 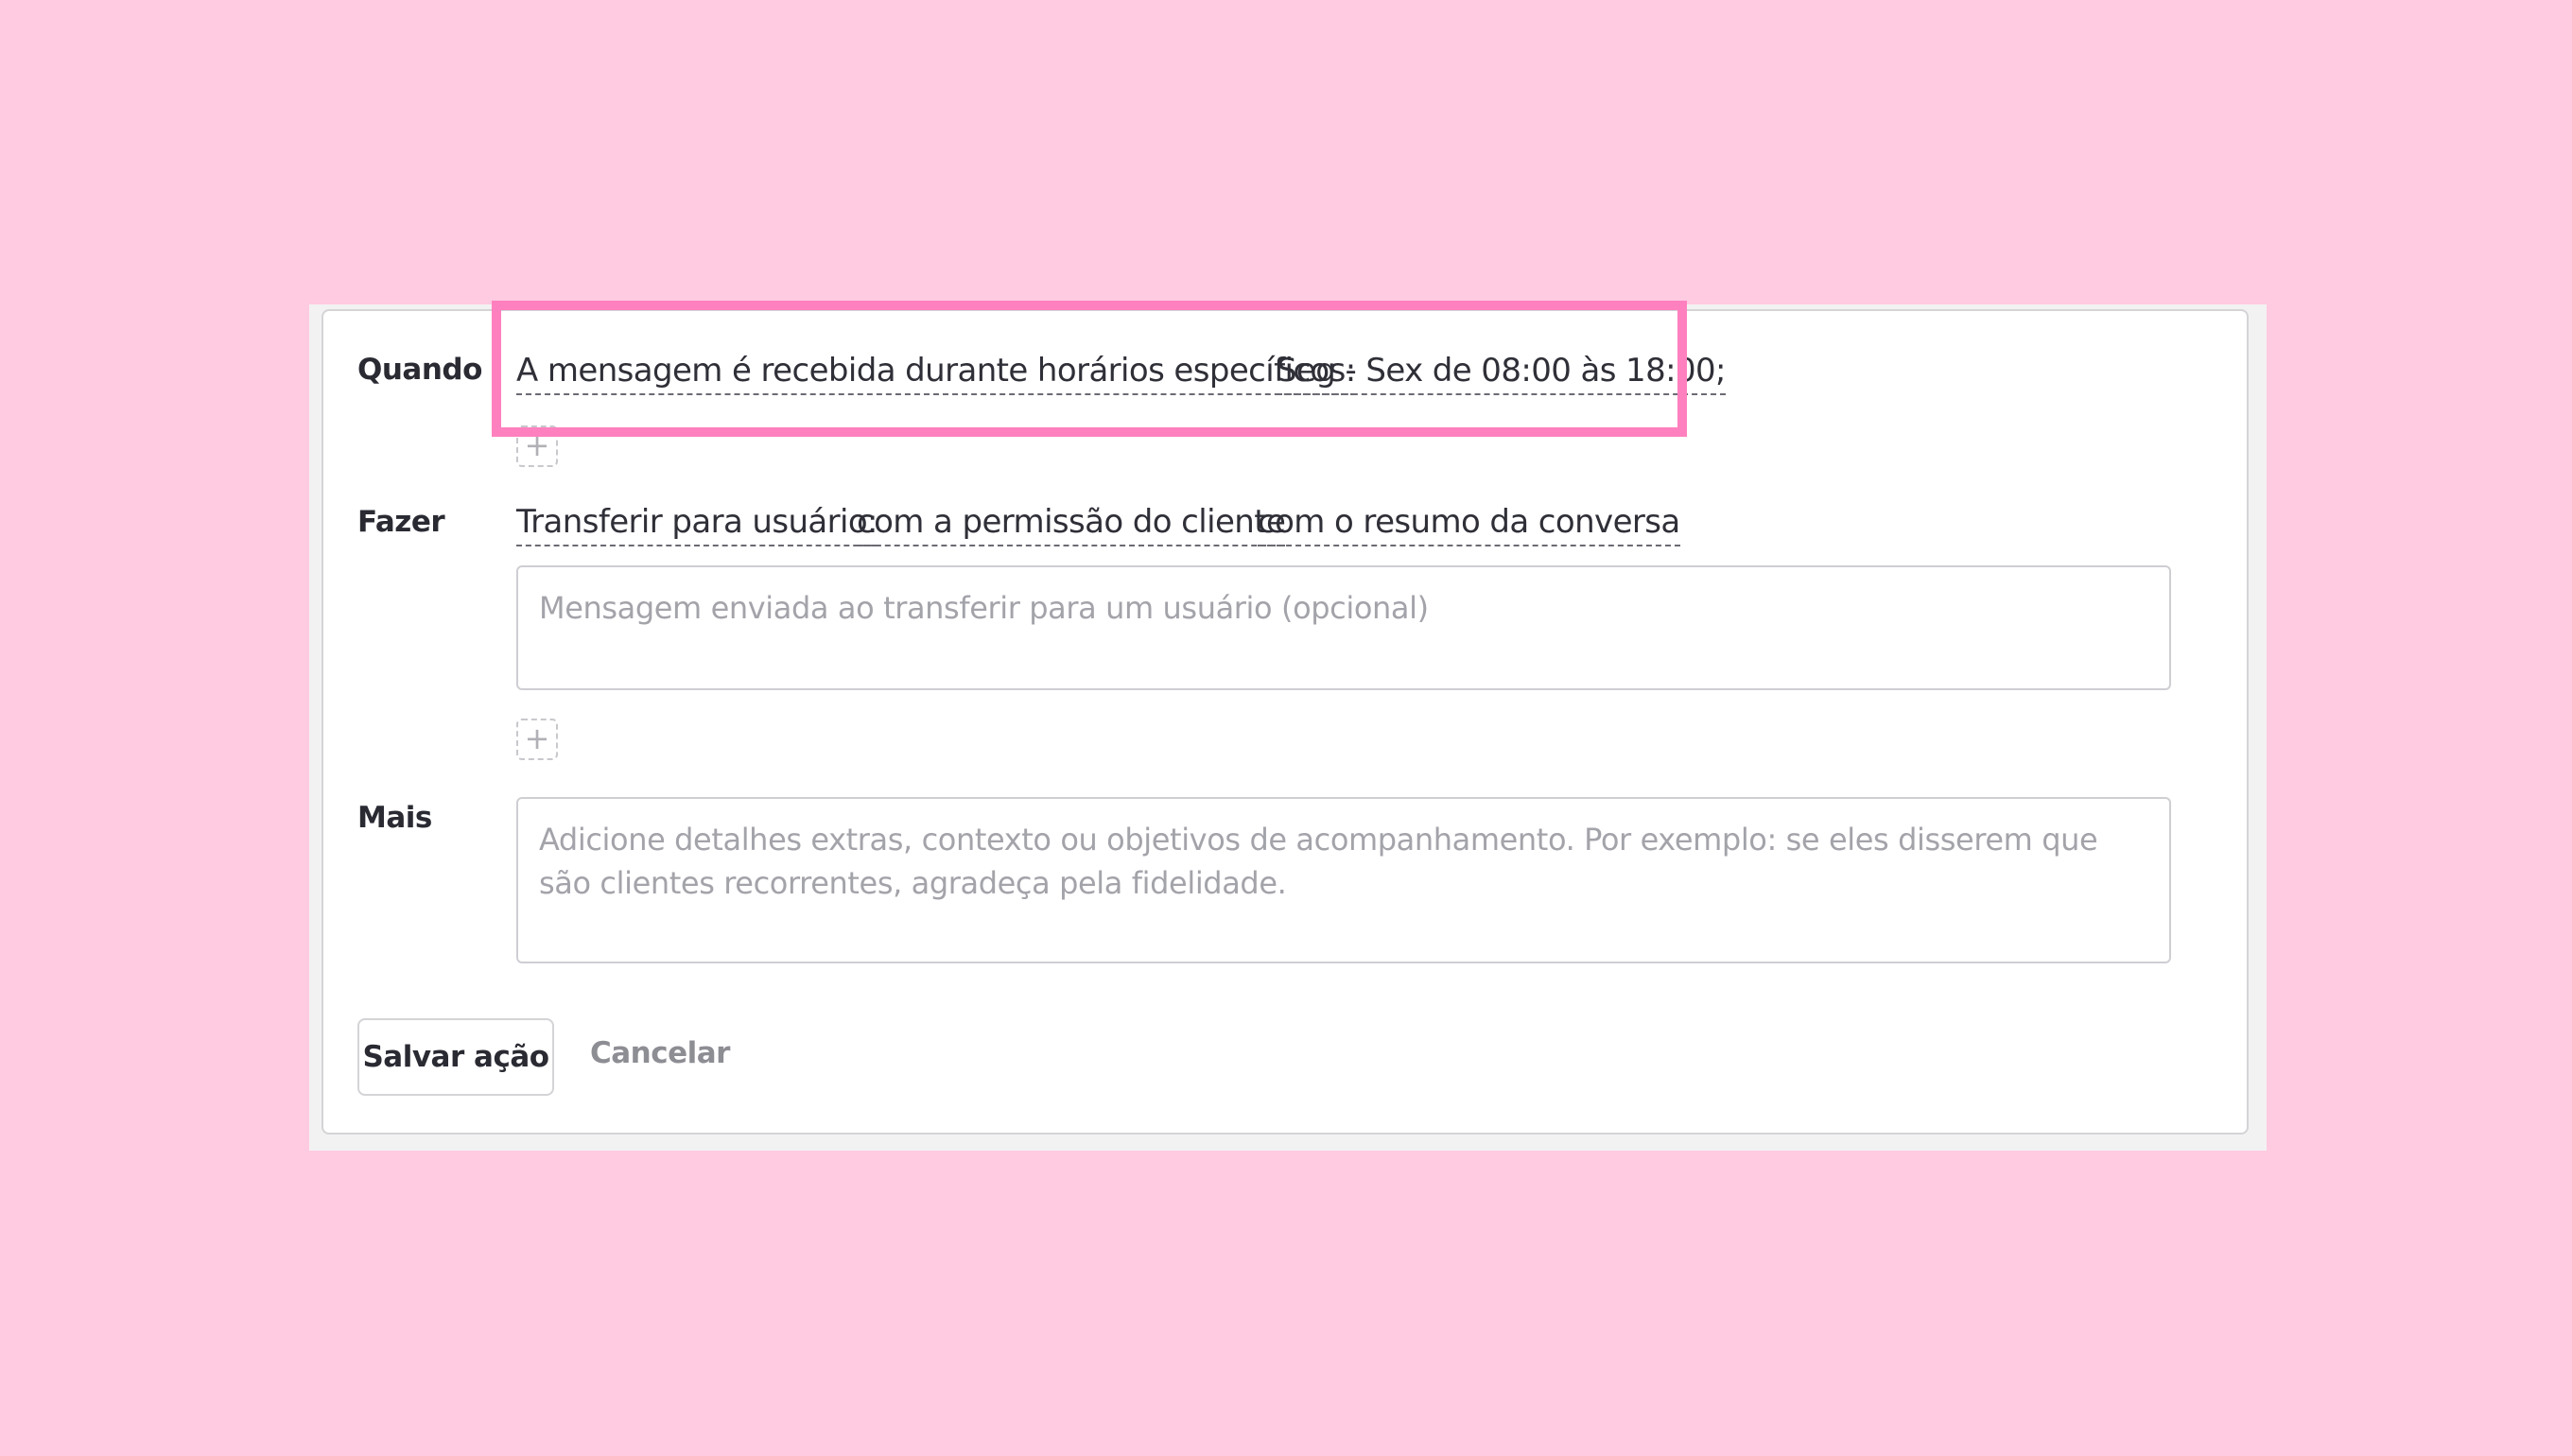 I want to click on cancel-button: Cancelar, so click(x=660, y=1053).